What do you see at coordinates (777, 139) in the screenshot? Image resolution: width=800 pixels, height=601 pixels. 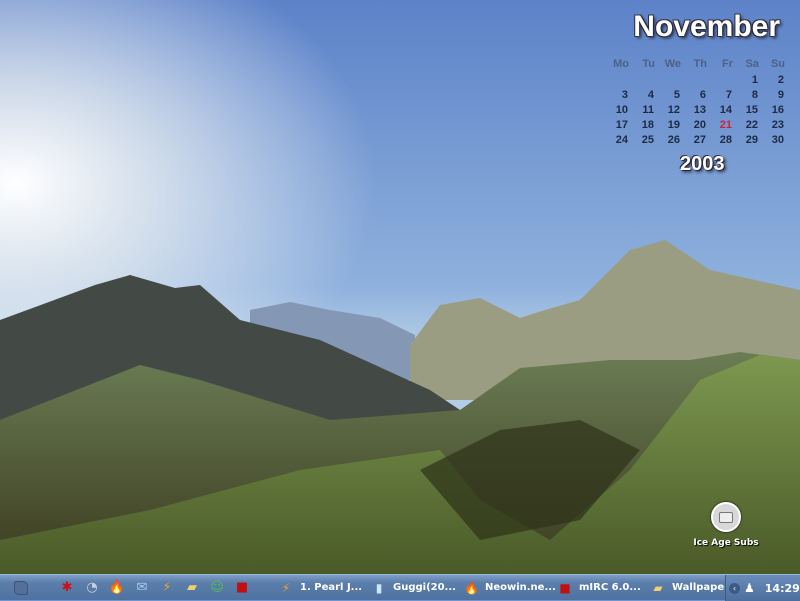 I see `calendar-day: 30` at bounding box center [777, 139].